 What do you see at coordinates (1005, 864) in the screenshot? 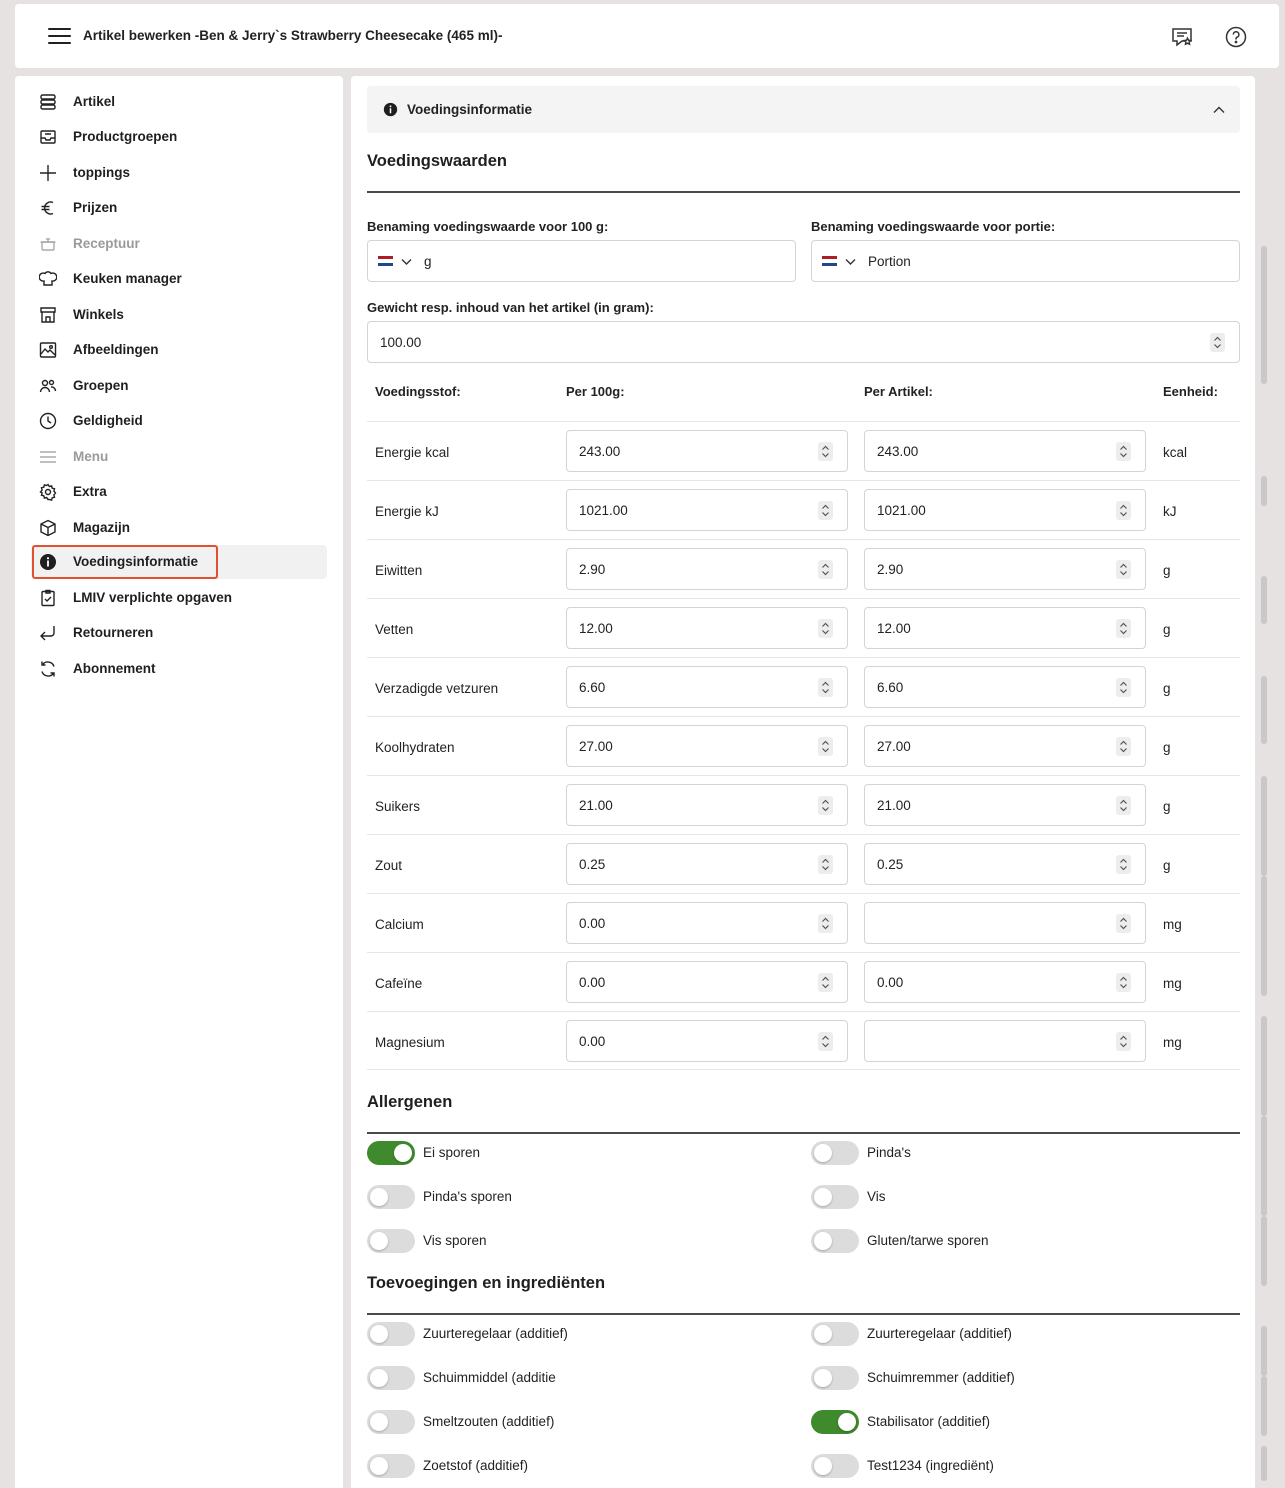
I see `per-artikel-input-zout: 0.25` at bounding box center [1005, 864].